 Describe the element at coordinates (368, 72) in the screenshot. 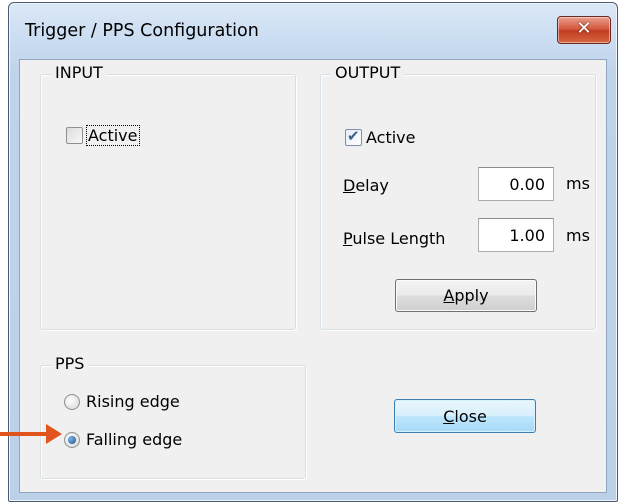

I see `output-group-legend: OUTPUT` at that location.